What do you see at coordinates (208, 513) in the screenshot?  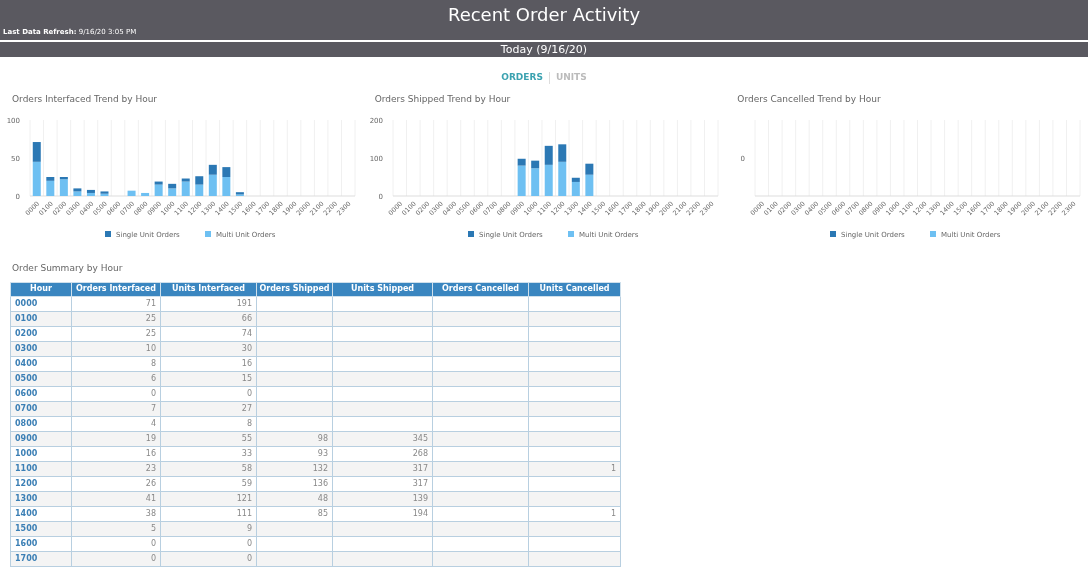 I see `table-cell: 111` at bounding box center [208, 513].